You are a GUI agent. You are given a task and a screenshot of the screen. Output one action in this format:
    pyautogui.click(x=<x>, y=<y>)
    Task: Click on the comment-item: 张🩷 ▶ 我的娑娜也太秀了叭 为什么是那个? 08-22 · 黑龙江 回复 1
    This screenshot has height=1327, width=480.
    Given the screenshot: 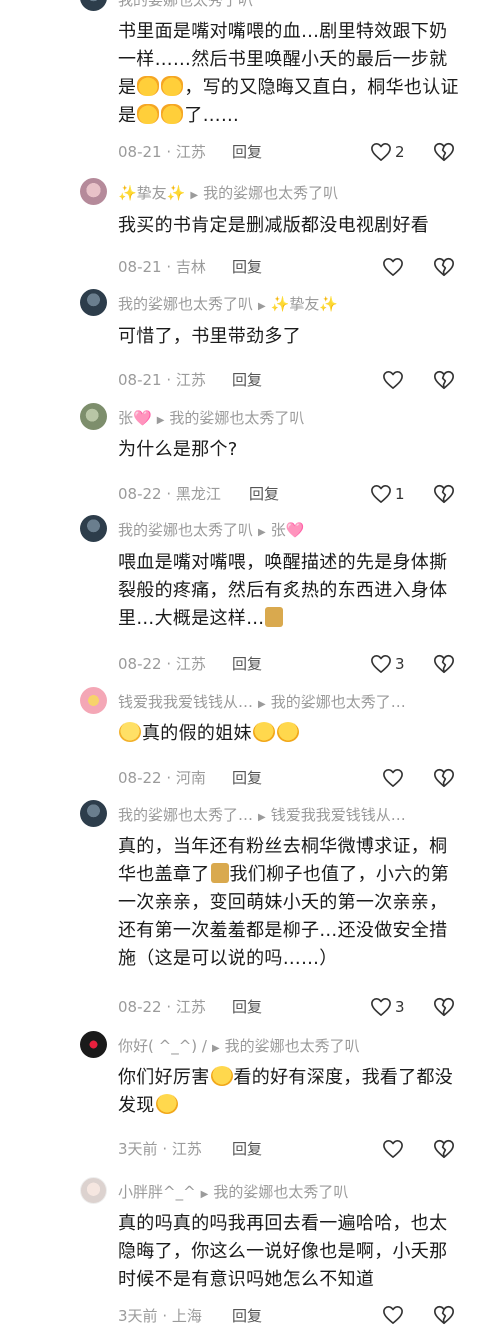 What is the action you would take?
    pyautogui.click(x=240, y=449)
    